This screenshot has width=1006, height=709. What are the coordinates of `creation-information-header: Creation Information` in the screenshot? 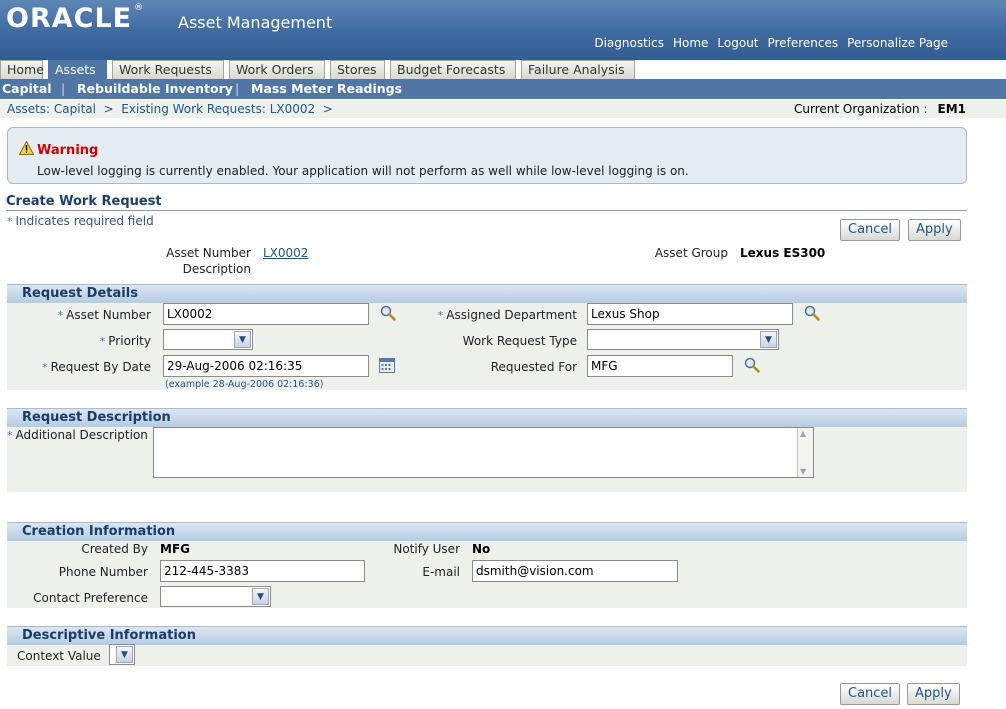 It's located at (487, 531).